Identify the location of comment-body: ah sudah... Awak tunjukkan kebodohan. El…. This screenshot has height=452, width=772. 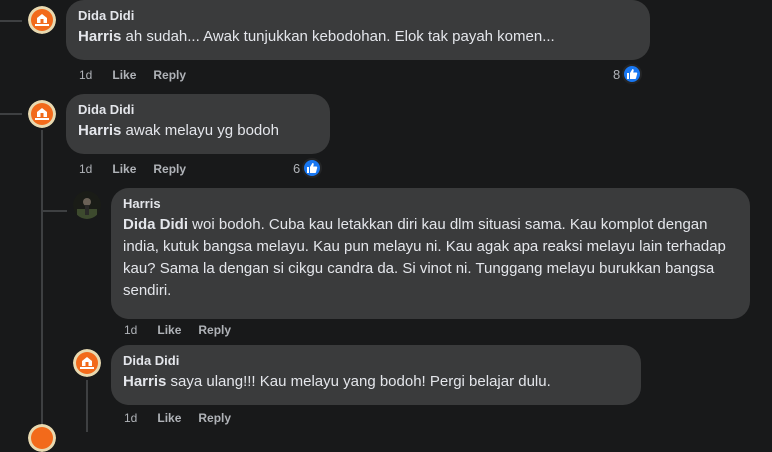
(338, 36).